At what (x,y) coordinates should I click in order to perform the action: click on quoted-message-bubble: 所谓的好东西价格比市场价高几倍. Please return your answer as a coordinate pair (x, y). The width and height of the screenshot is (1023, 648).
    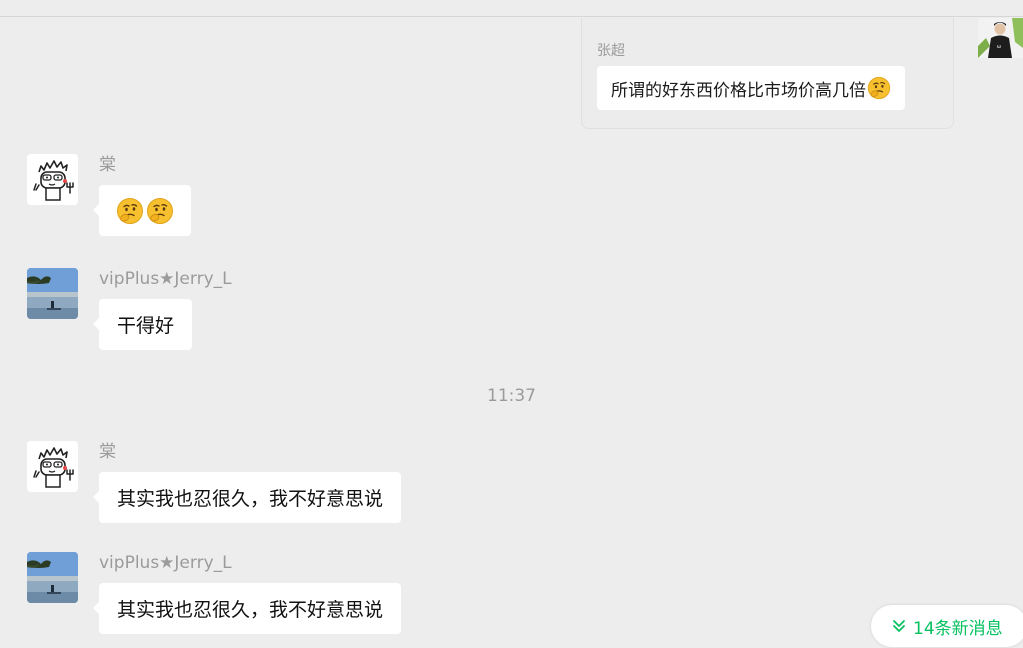
    Looking at the image, I should click on (751, 88).